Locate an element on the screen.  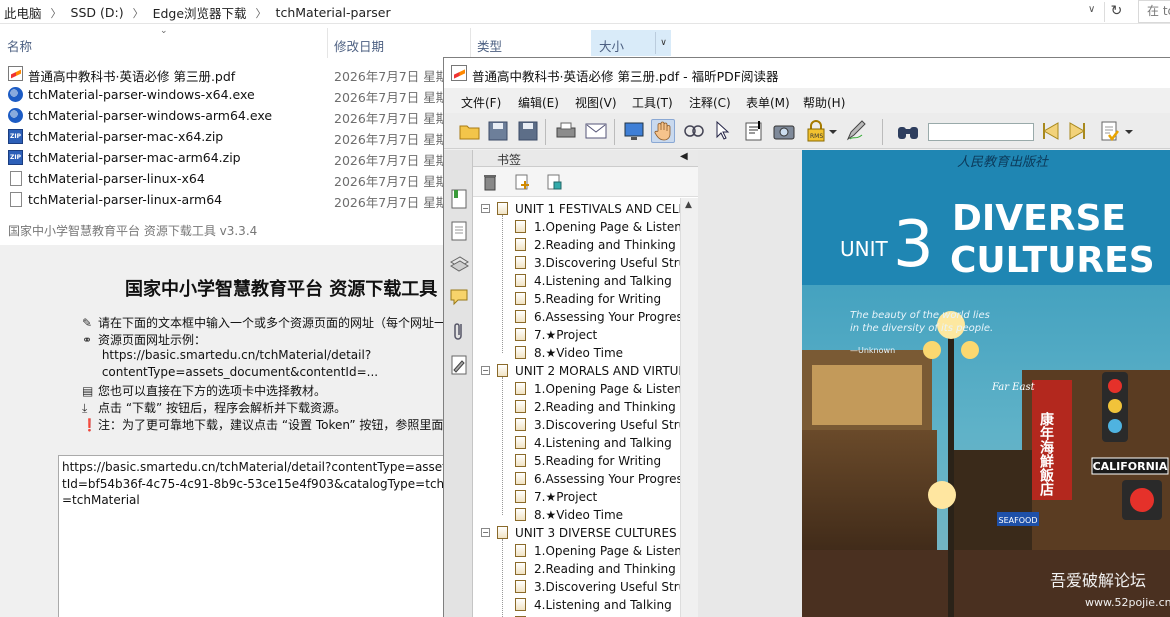
menu-edit: 编辑(E) is located at coordinates (538, 102).